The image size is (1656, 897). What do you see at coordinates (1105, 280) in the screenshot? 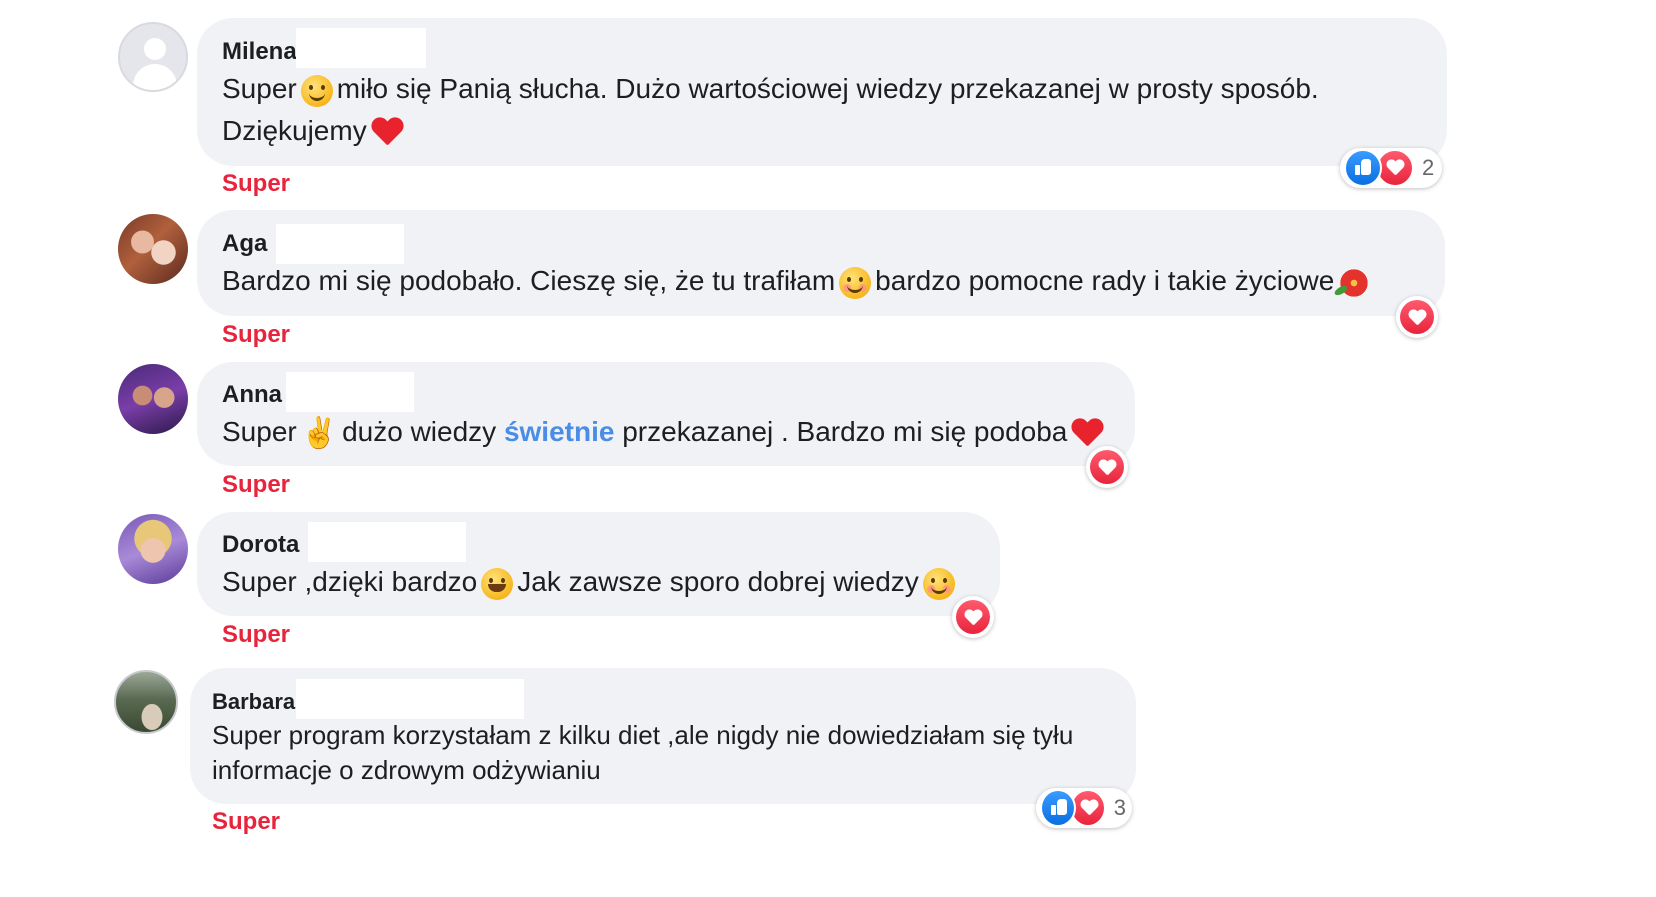
I see `comment-text-part: bardzo pomocne rady i takie życiowe` at bounding box center [1105, 280].